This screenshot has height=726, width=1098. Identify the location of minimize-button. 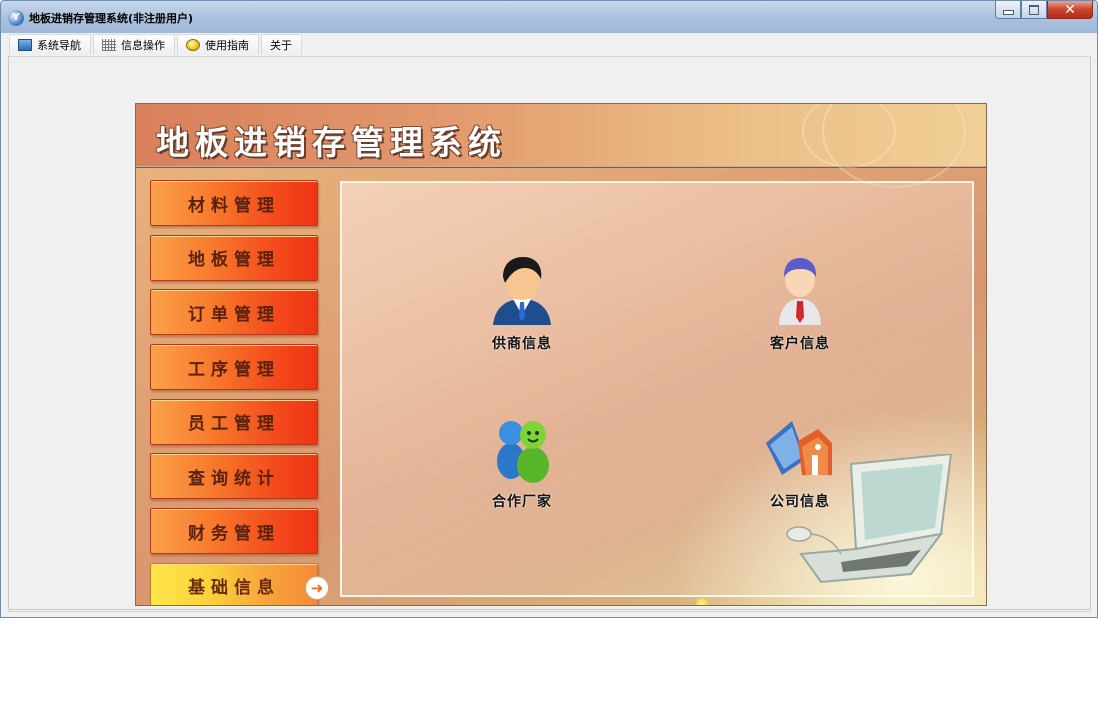
(1008, 10).